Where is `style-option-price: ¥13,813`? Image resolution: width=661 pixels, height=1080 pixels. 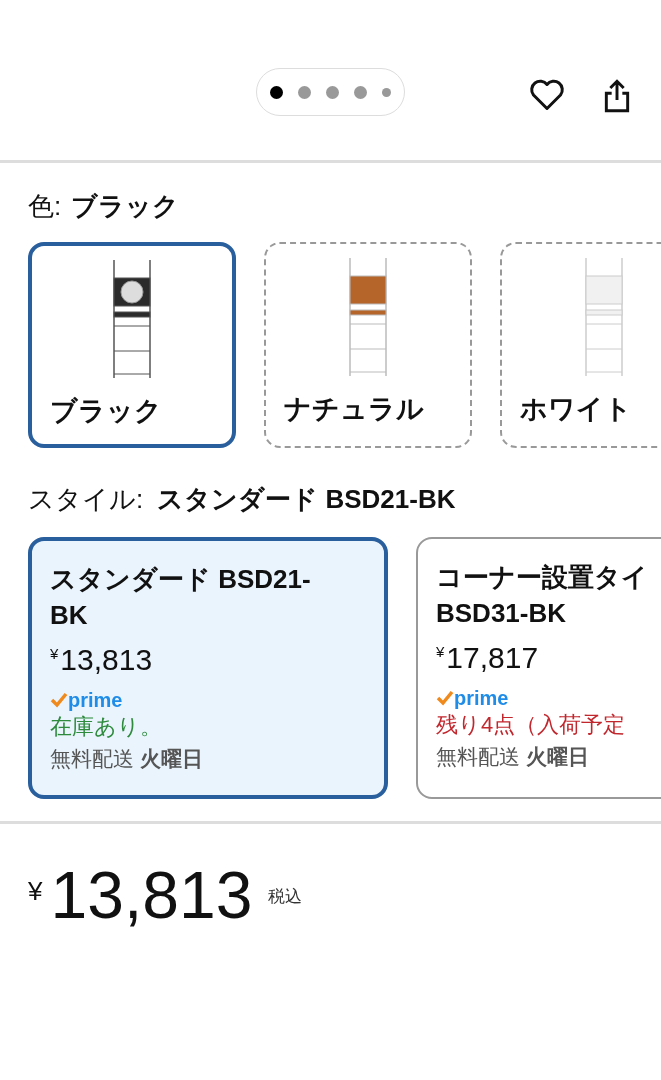 style-option-price: ¥13,813 is located at coordinates (102, 660).